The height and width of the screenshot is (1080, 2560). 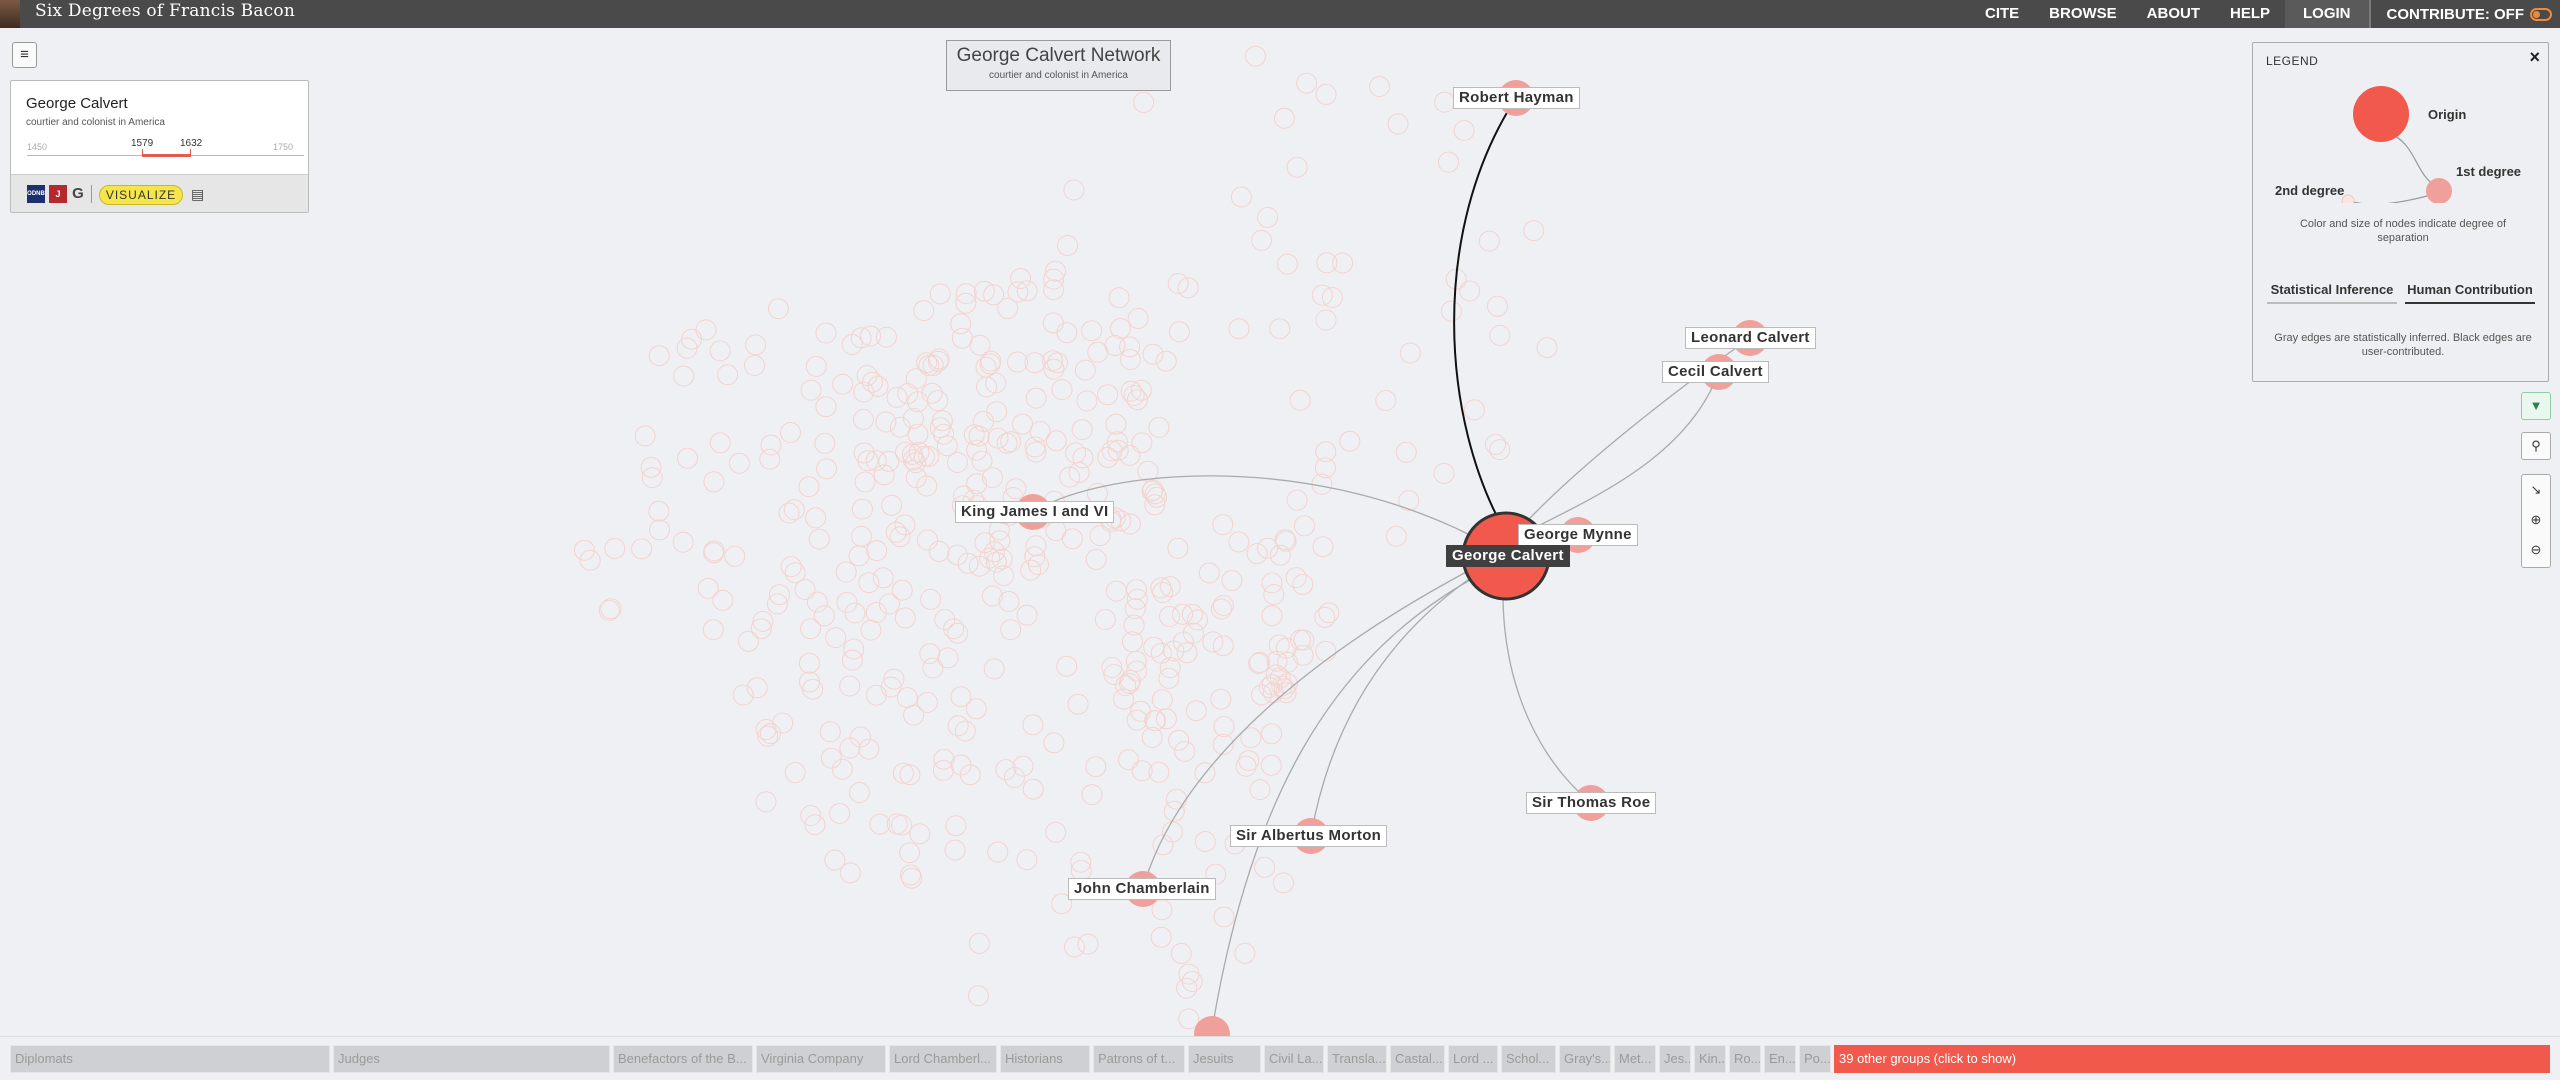 What do you see at coordinates (2536, 520) in the screenshot?
I see `zoom-in-icon: ⊕` at bounding box center [2536, 520].